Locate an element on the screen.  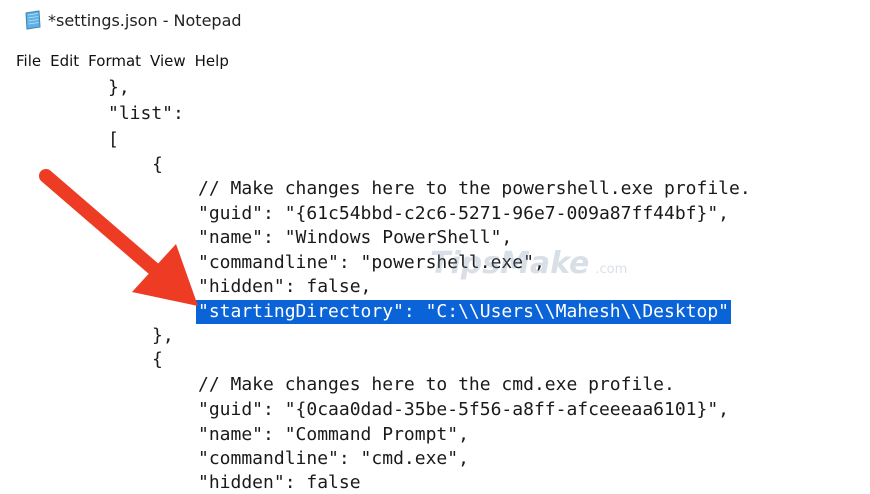
menu-file: File is located at coordinates (28, 61).